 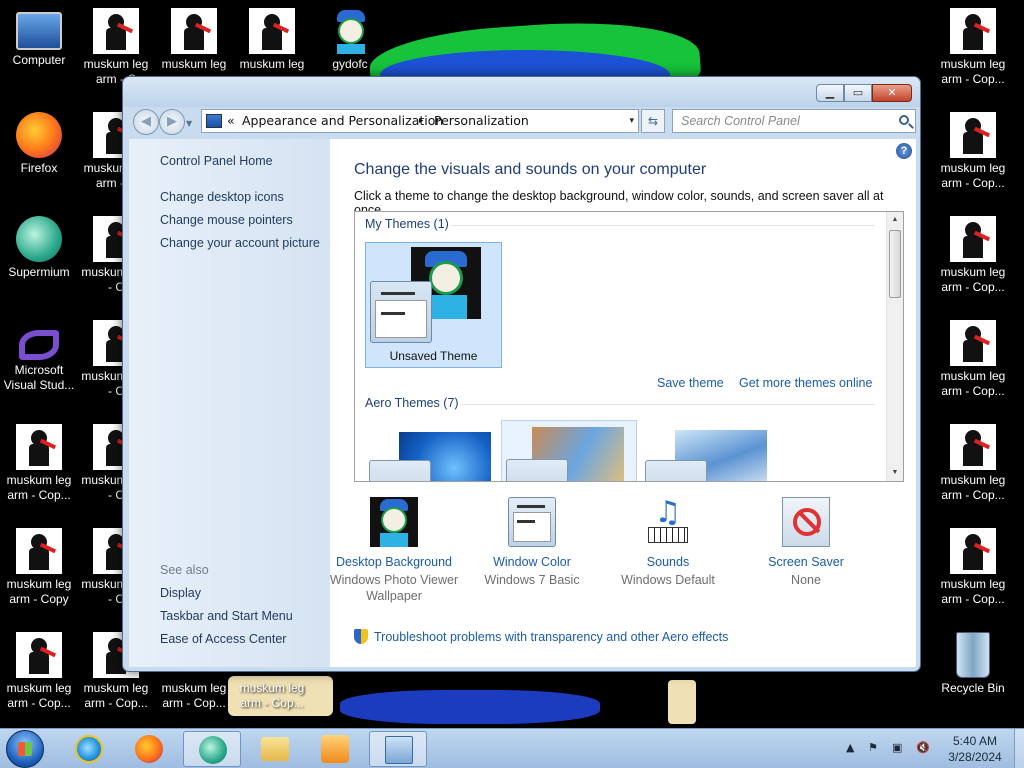 What do you see at coordinates (668, 542) in the screenshot?
I see `sounds-setting: ♫ Sounds Windows Default` at bounding box center [668, 542].